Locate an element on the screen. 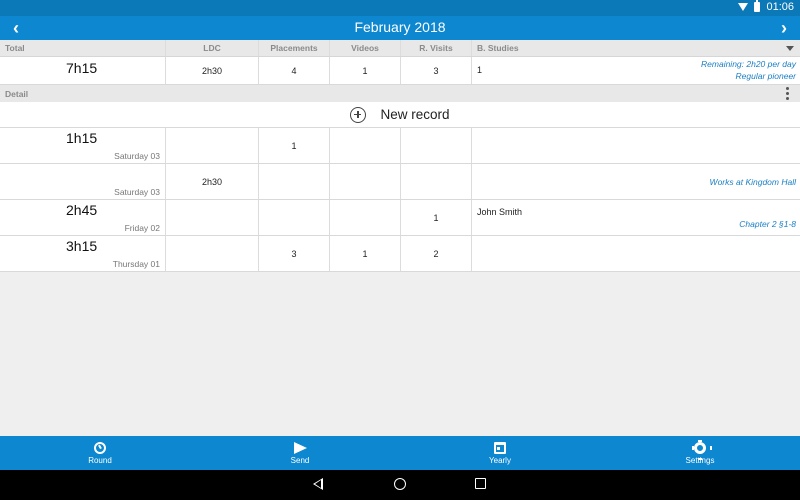 Image resolution: width=800 pixels, height=500 pixels. record-row: 3h15 Thursday 01 3 1 2 is located at coordinates (400, 254).